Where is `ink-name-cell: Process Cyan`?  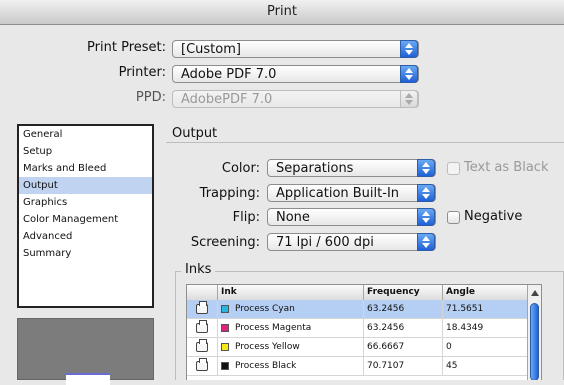 ink-name-cell: Process Cyan is located at coordinates (291, 309).